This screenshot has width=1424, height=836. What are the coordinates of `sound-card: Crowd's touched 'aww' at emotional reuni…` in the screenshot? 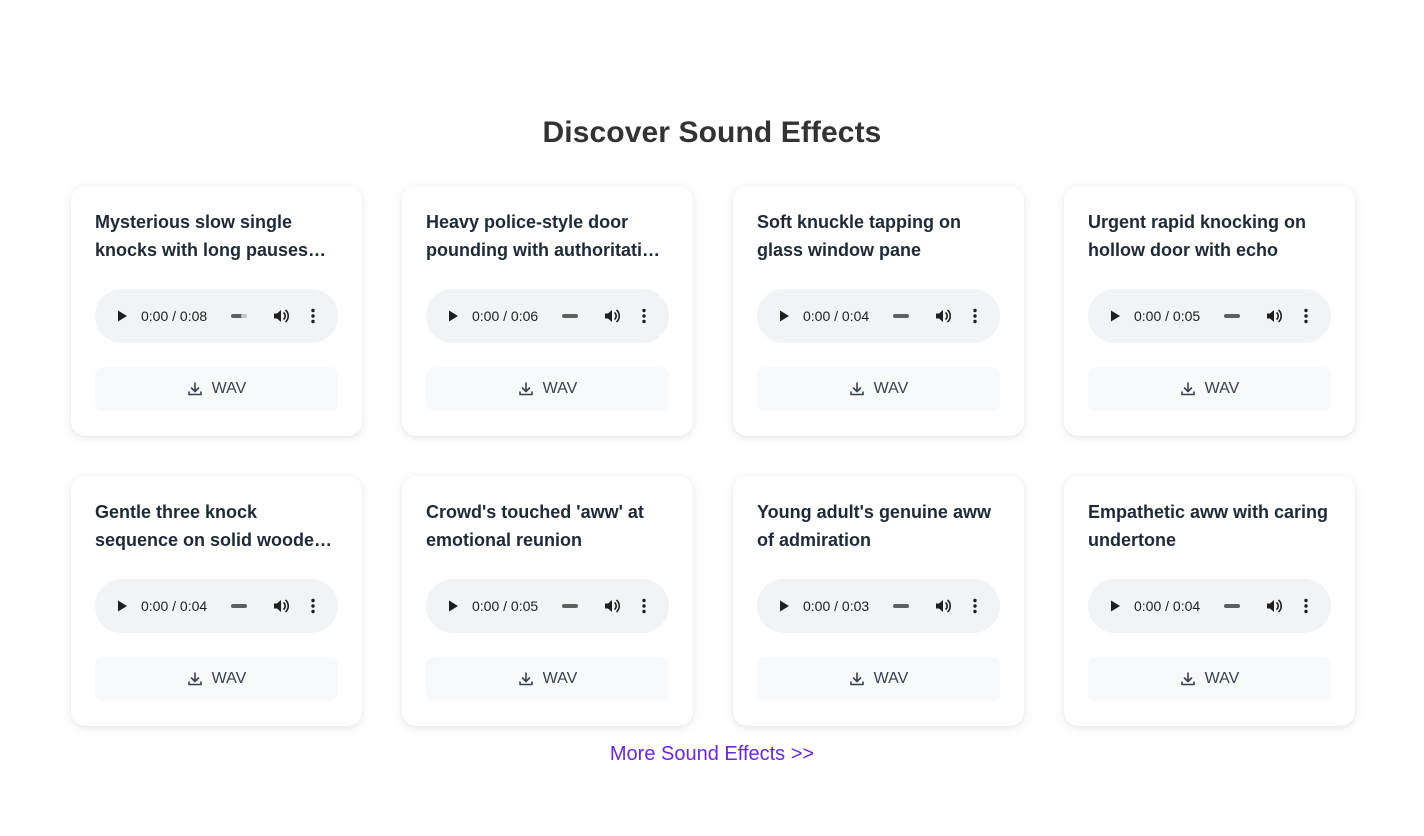 It's located at (547, 601).